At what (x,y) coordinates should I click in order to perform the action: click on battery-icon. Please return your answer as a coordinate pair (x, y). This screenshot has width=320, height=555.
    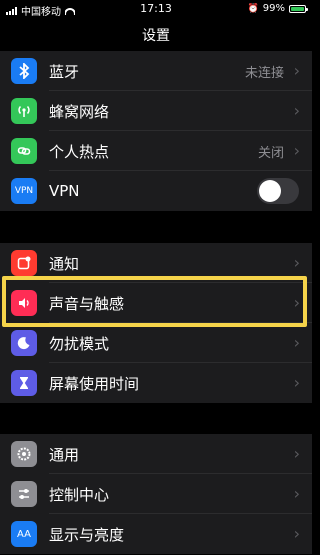
    Looking at the image, I should click on (298, 8).